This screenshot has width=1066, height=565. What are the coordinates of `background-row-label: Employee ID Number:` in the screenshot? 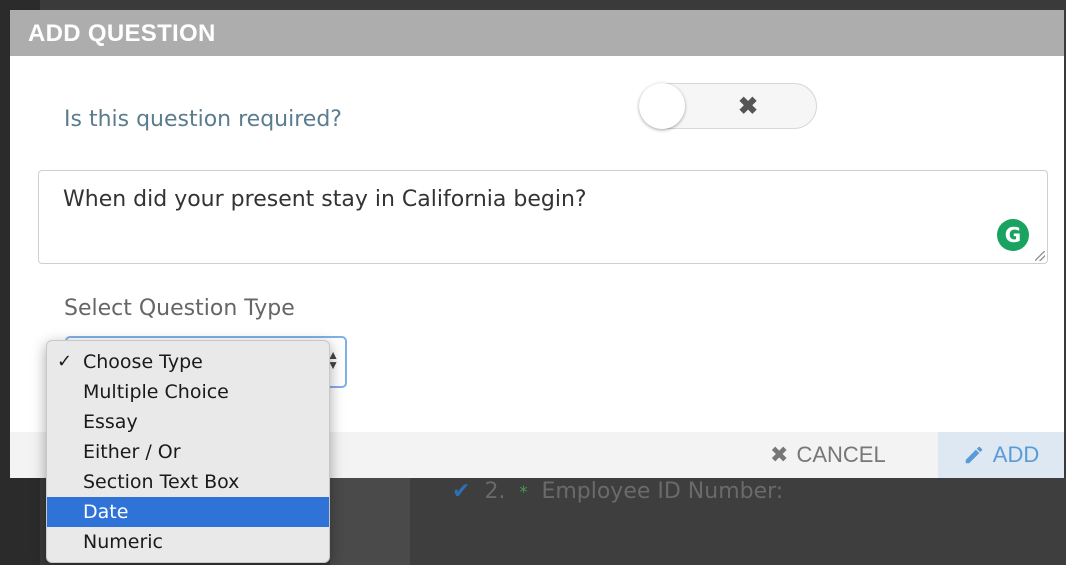 It's located at (662, 491).